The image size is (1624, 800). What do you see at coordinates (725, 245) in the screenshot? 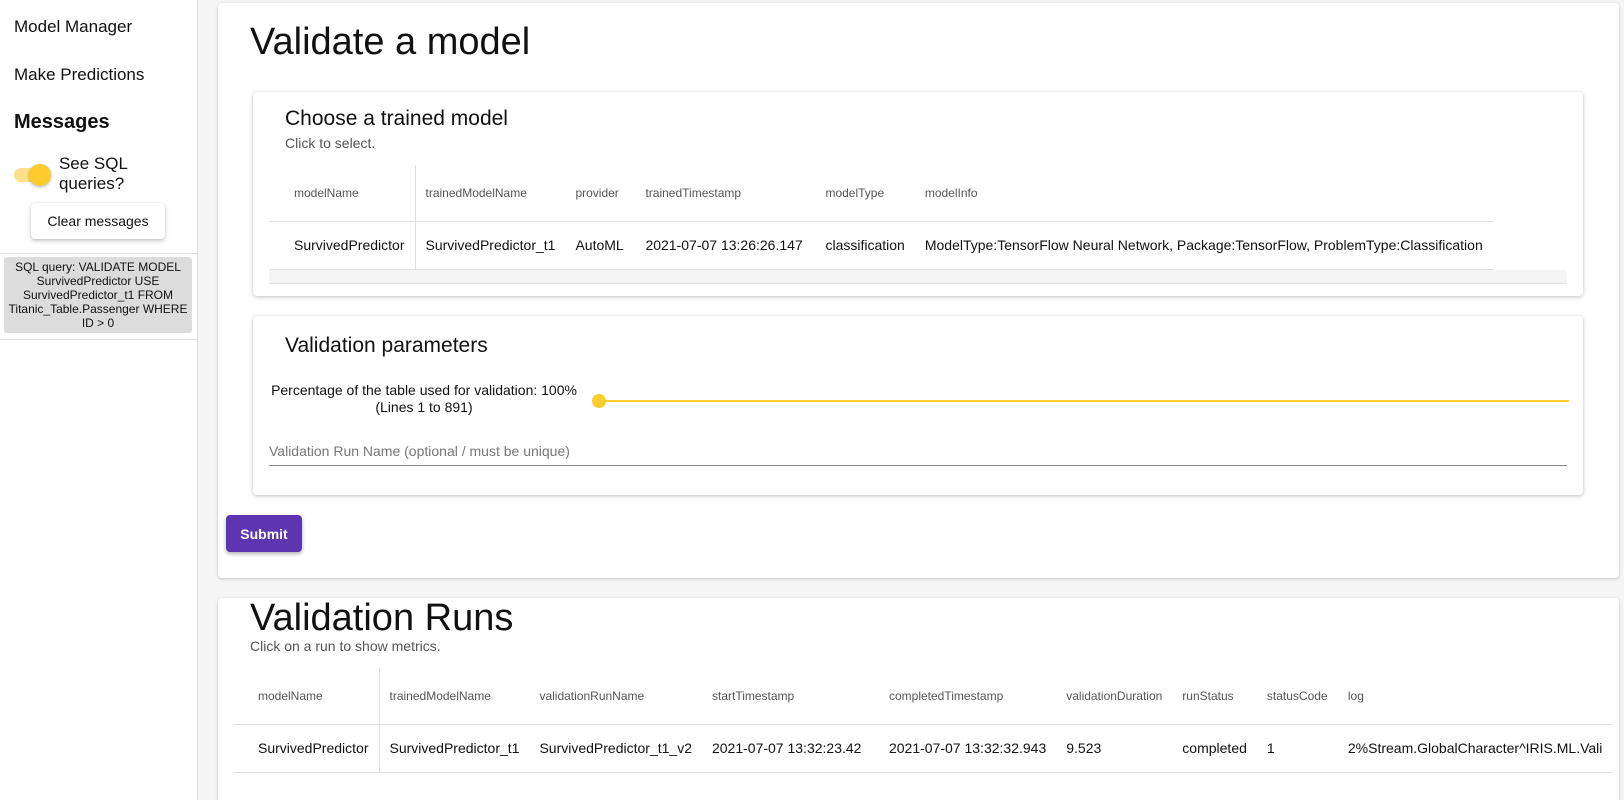
I see `cell-trainedTimestamp: 2021-07-07 13:26:26.147` at bounding box center [725, 245].